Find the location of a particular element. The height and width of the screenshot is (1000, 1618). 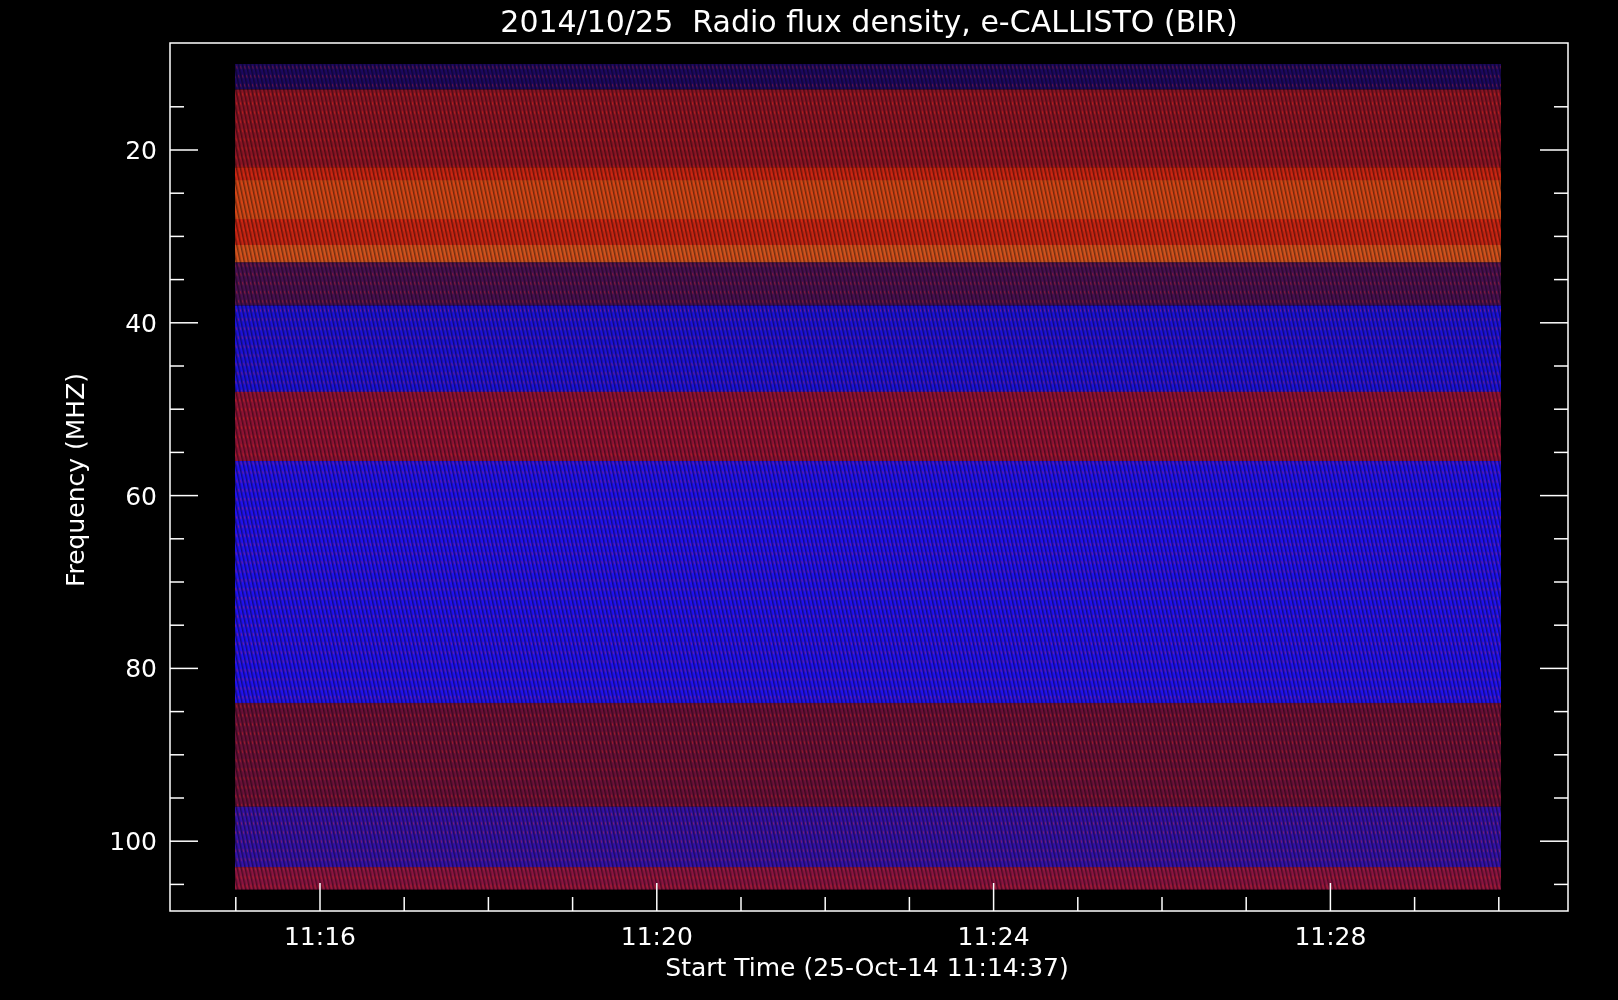

axis-title: Start Time (25-Oct-14 11:14:37) is located at coordinates (867, 967).